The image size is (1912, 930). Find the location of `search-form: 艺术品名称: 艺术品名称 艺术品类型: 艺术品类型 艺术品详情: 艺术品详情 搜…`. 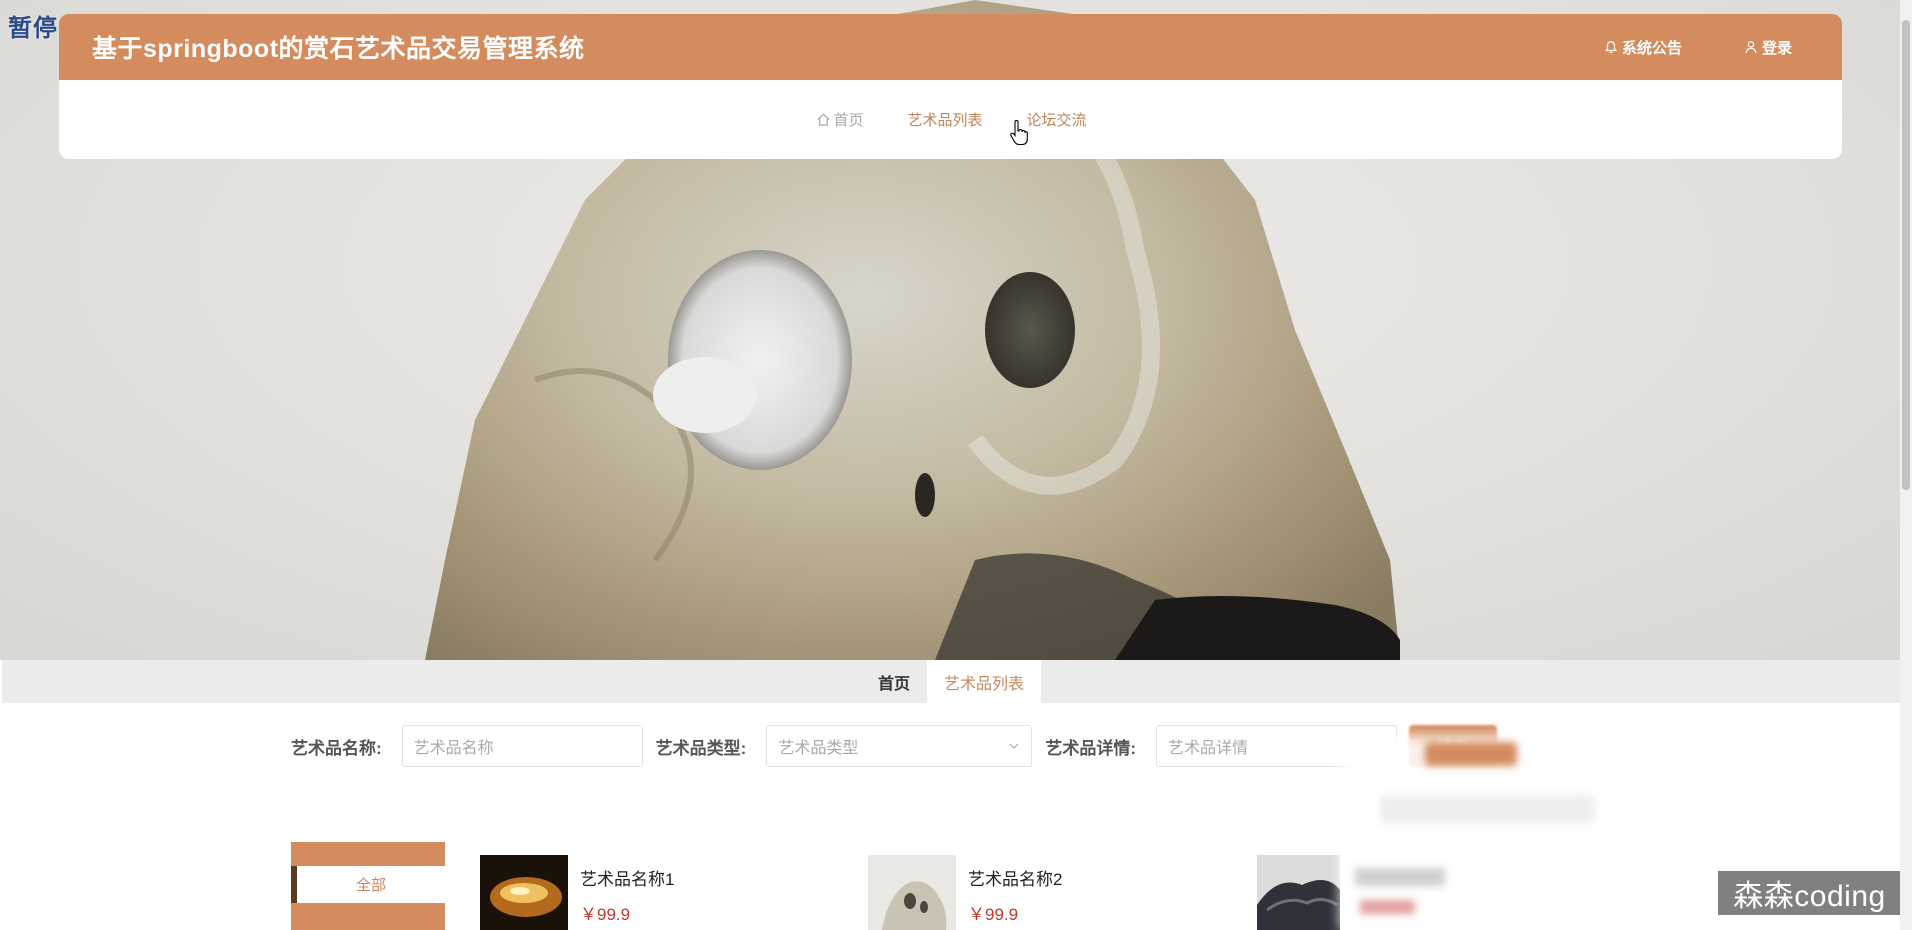

search-form: 艺术品名称: 艺术品名称 艺术品类型: 艺术品类型 艺术品详情: 艺术品详情 搜… is located at coordinates (894, 746).